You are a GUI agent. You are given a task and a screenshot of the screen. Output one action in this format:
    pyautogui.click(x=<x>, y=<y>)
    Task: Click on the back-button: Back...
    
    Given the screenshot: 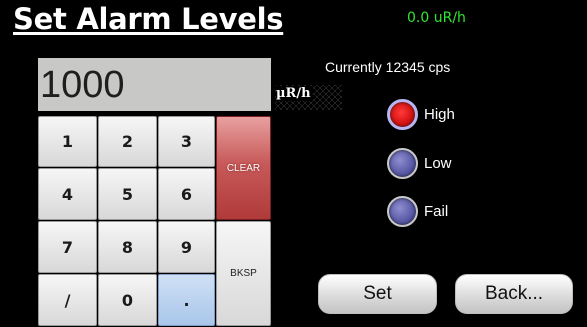 What is the action you would take?
    pyautogui.click(x=514, y=294)
    